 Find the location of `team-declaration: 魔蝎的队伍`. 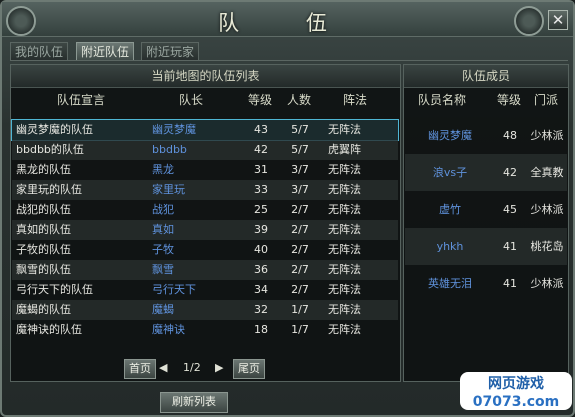

team-declaration: 魔蝎的队伍 is located at coordinates (43, 309).